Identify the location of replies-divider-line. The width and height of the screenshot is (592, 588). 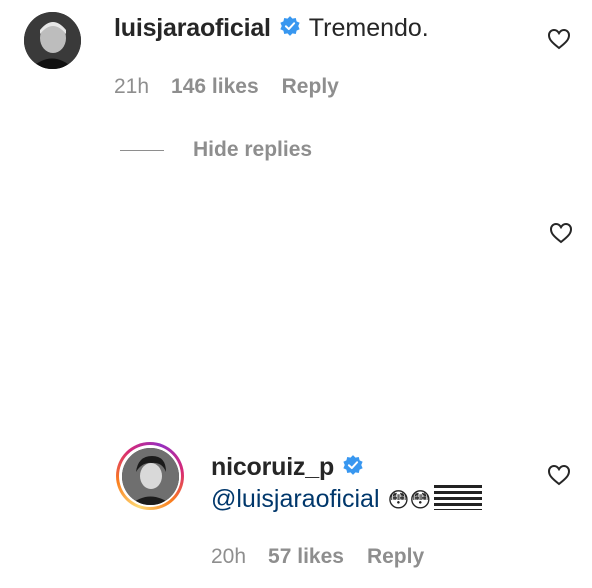
(142, 150).